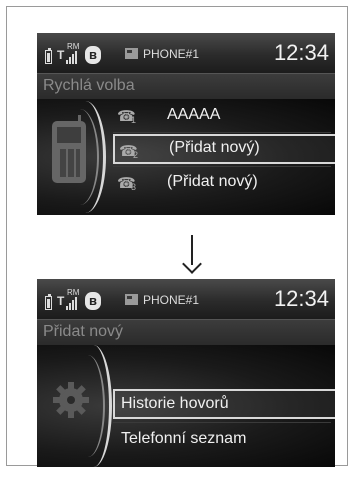  Describe the element at coordinates (83, 331) in the screenshot. I see `screen-title: Přidat nový` at that location.